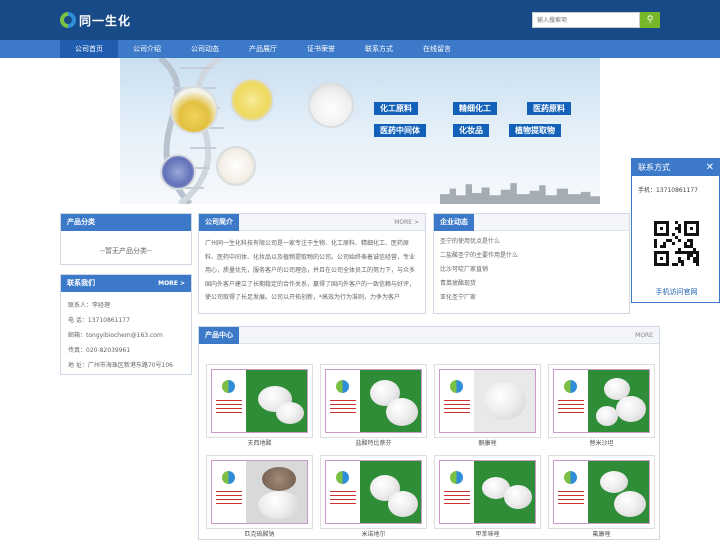 Image resolution: width=720 pixels, height=541 pixels. What do you see at coordinates (586, 20) in the screenshot?
I see `search-input` at bounding box center [586, 20].